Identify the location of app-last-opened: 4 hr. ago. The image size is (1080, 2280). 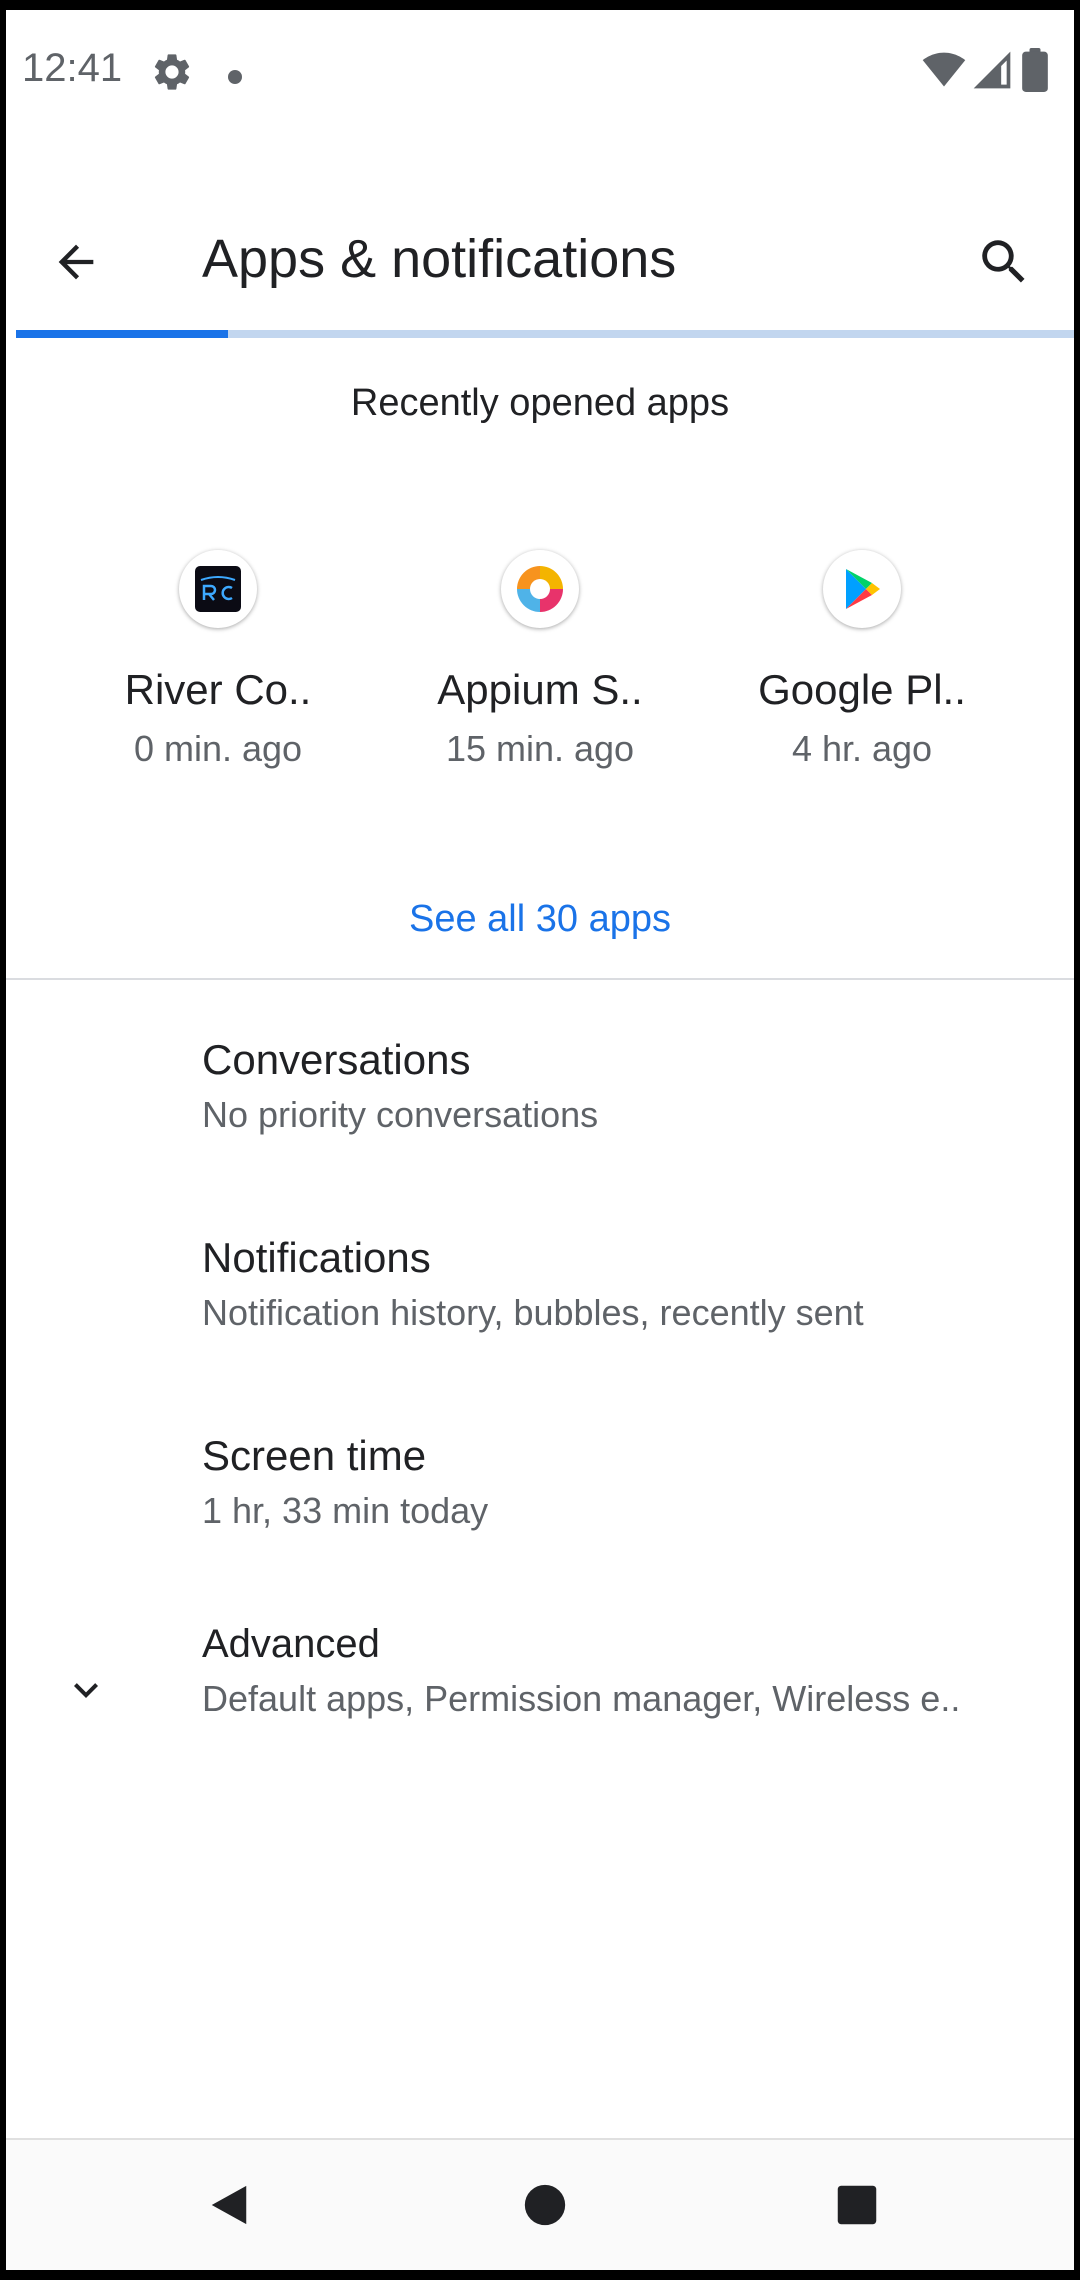
(862, 748).